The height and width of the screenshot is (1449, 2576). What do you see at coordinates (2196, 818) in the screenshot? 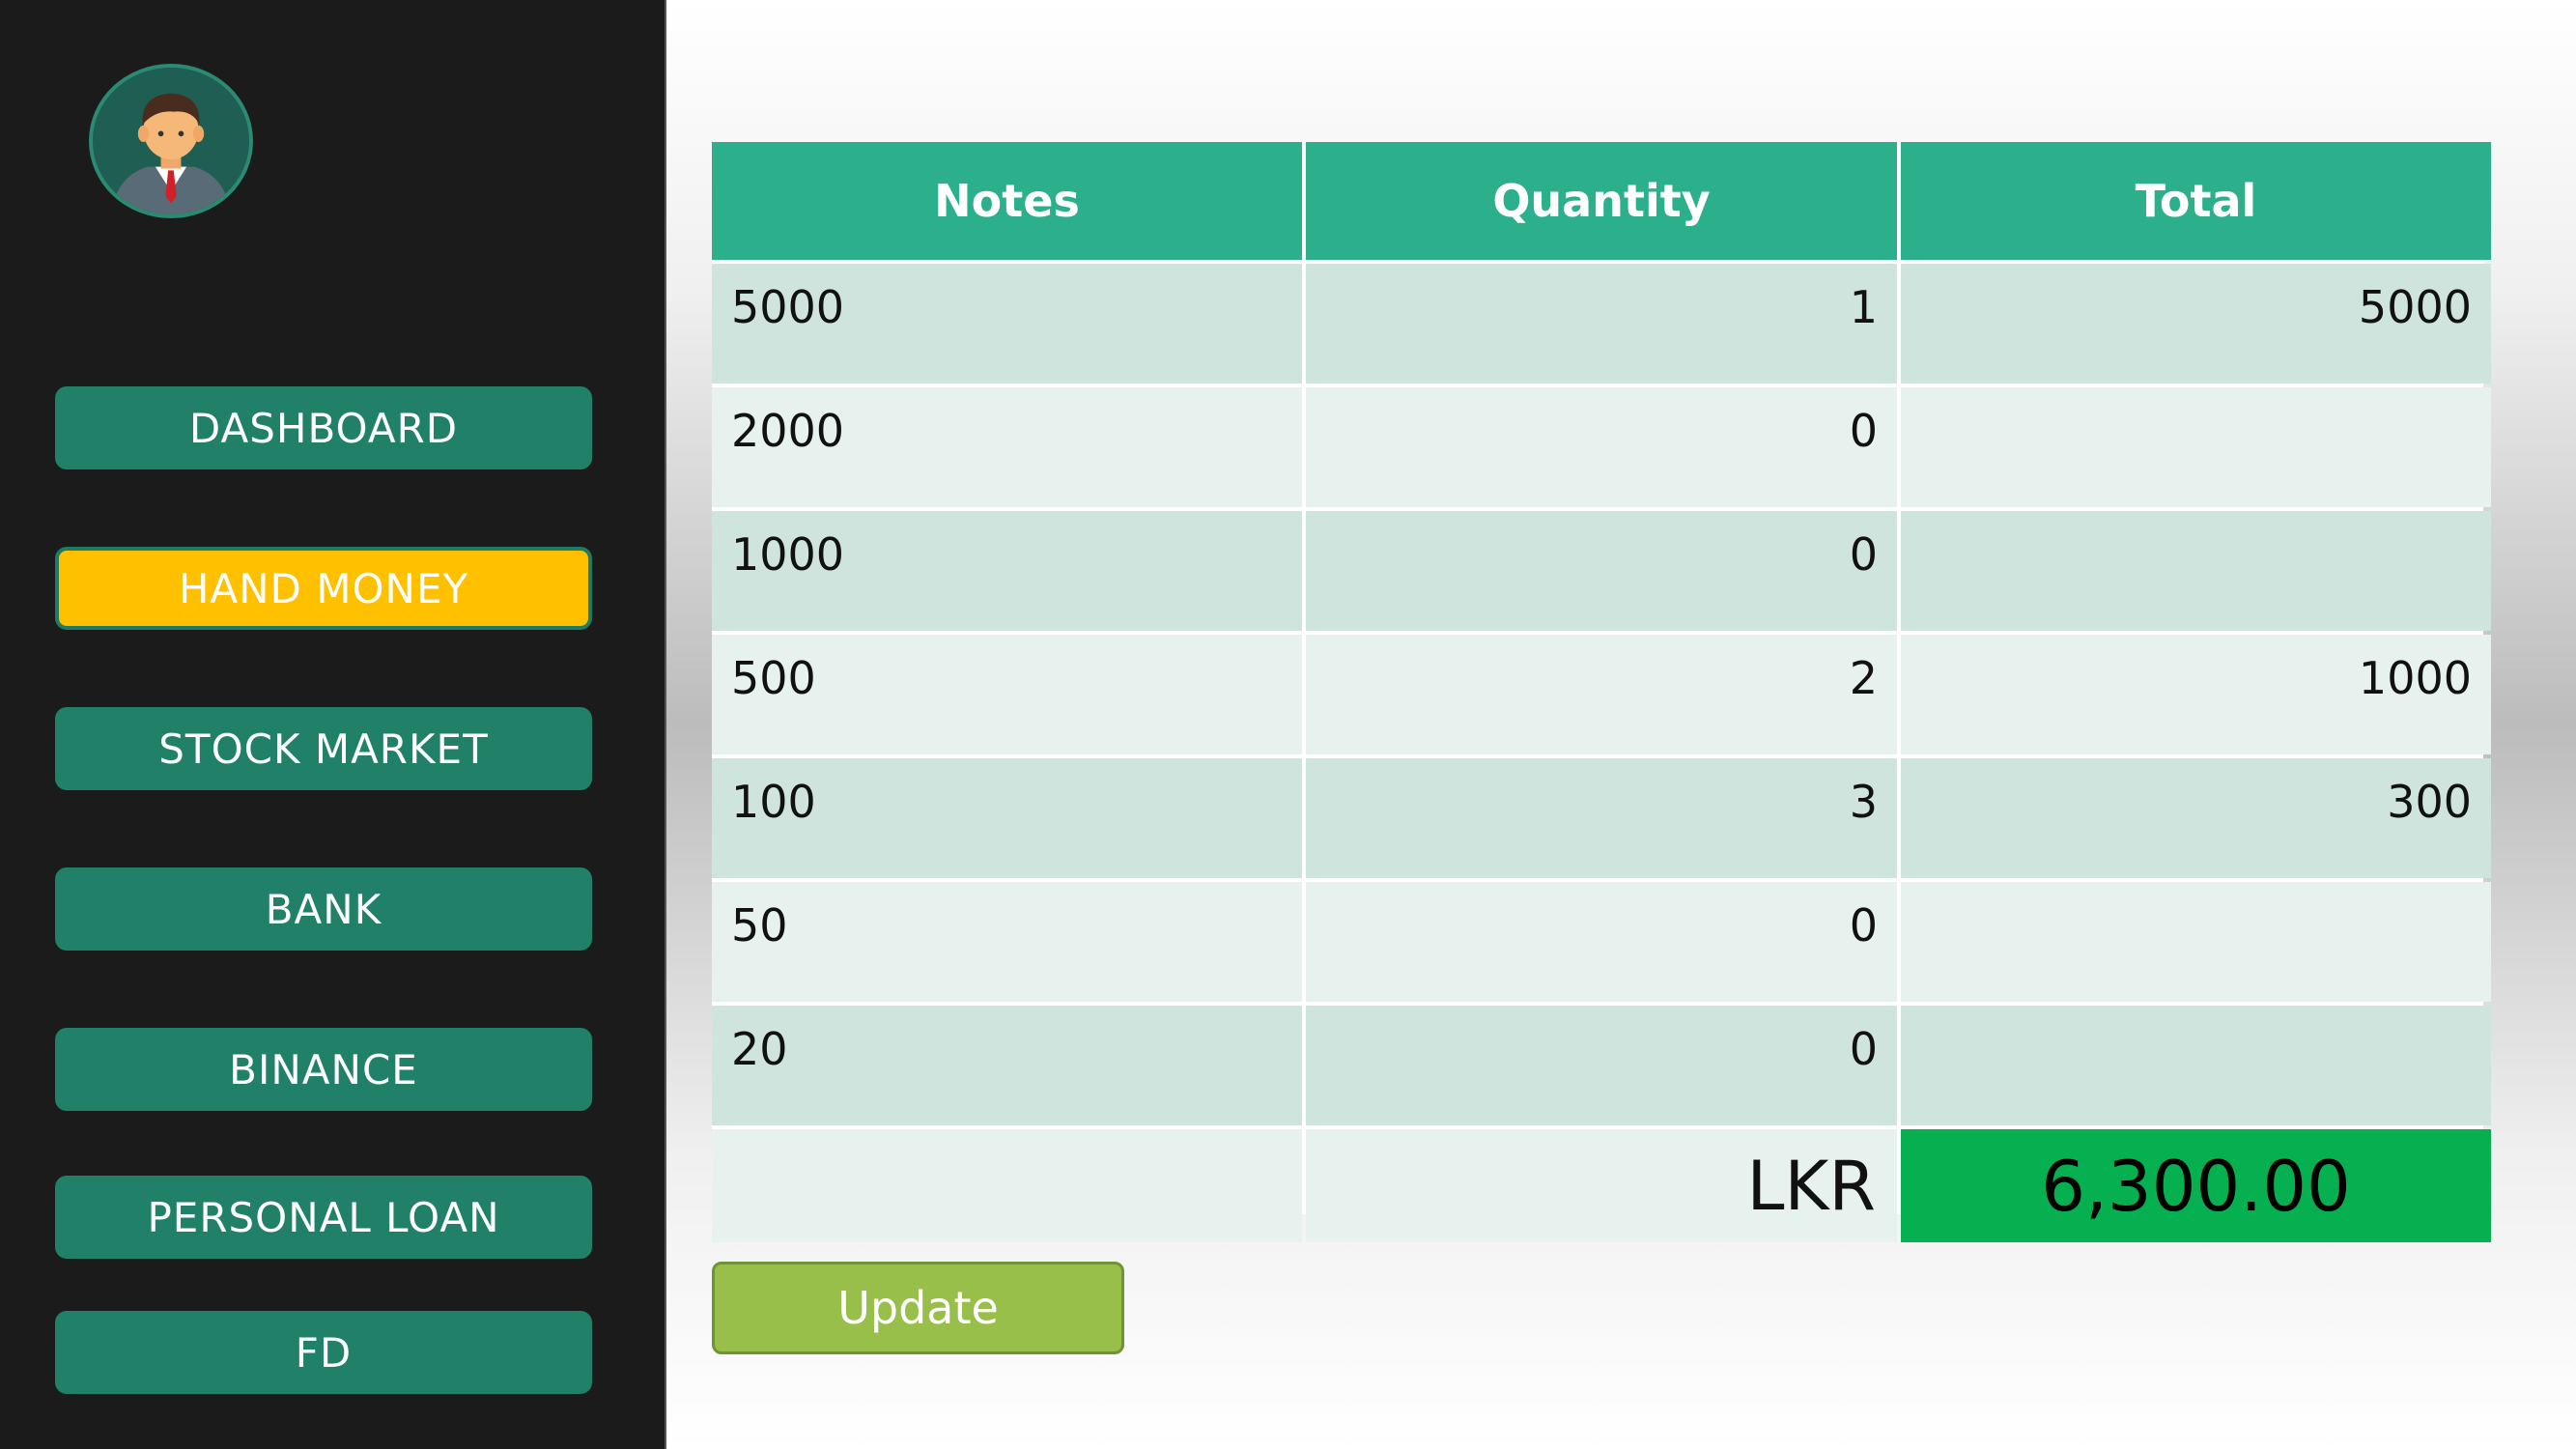
I see `total-cell: 300` at bounding box center [2196, 818].